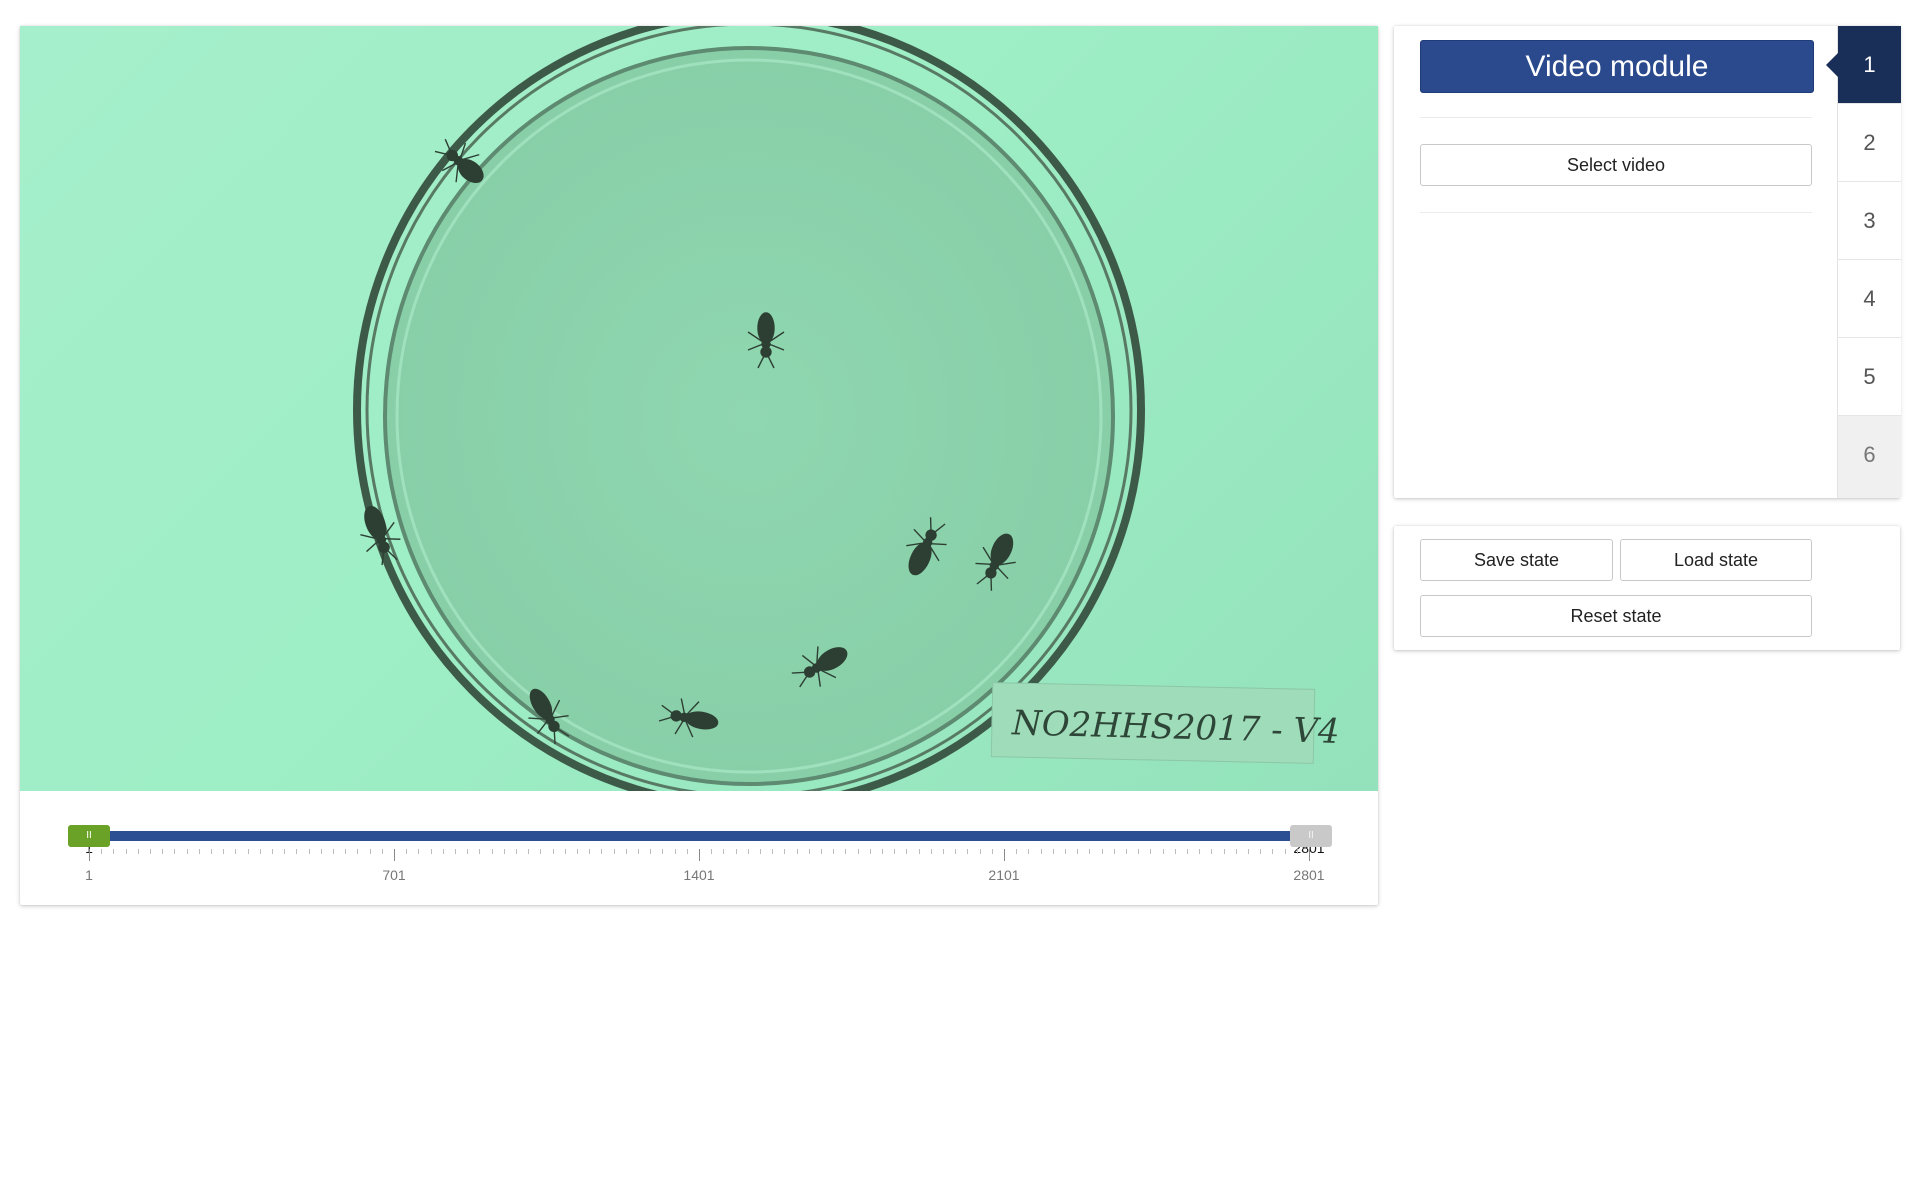  Describe the element at coordinates (1716, 560) in the screenshot. I see `load-state-button: Load state` at that location.